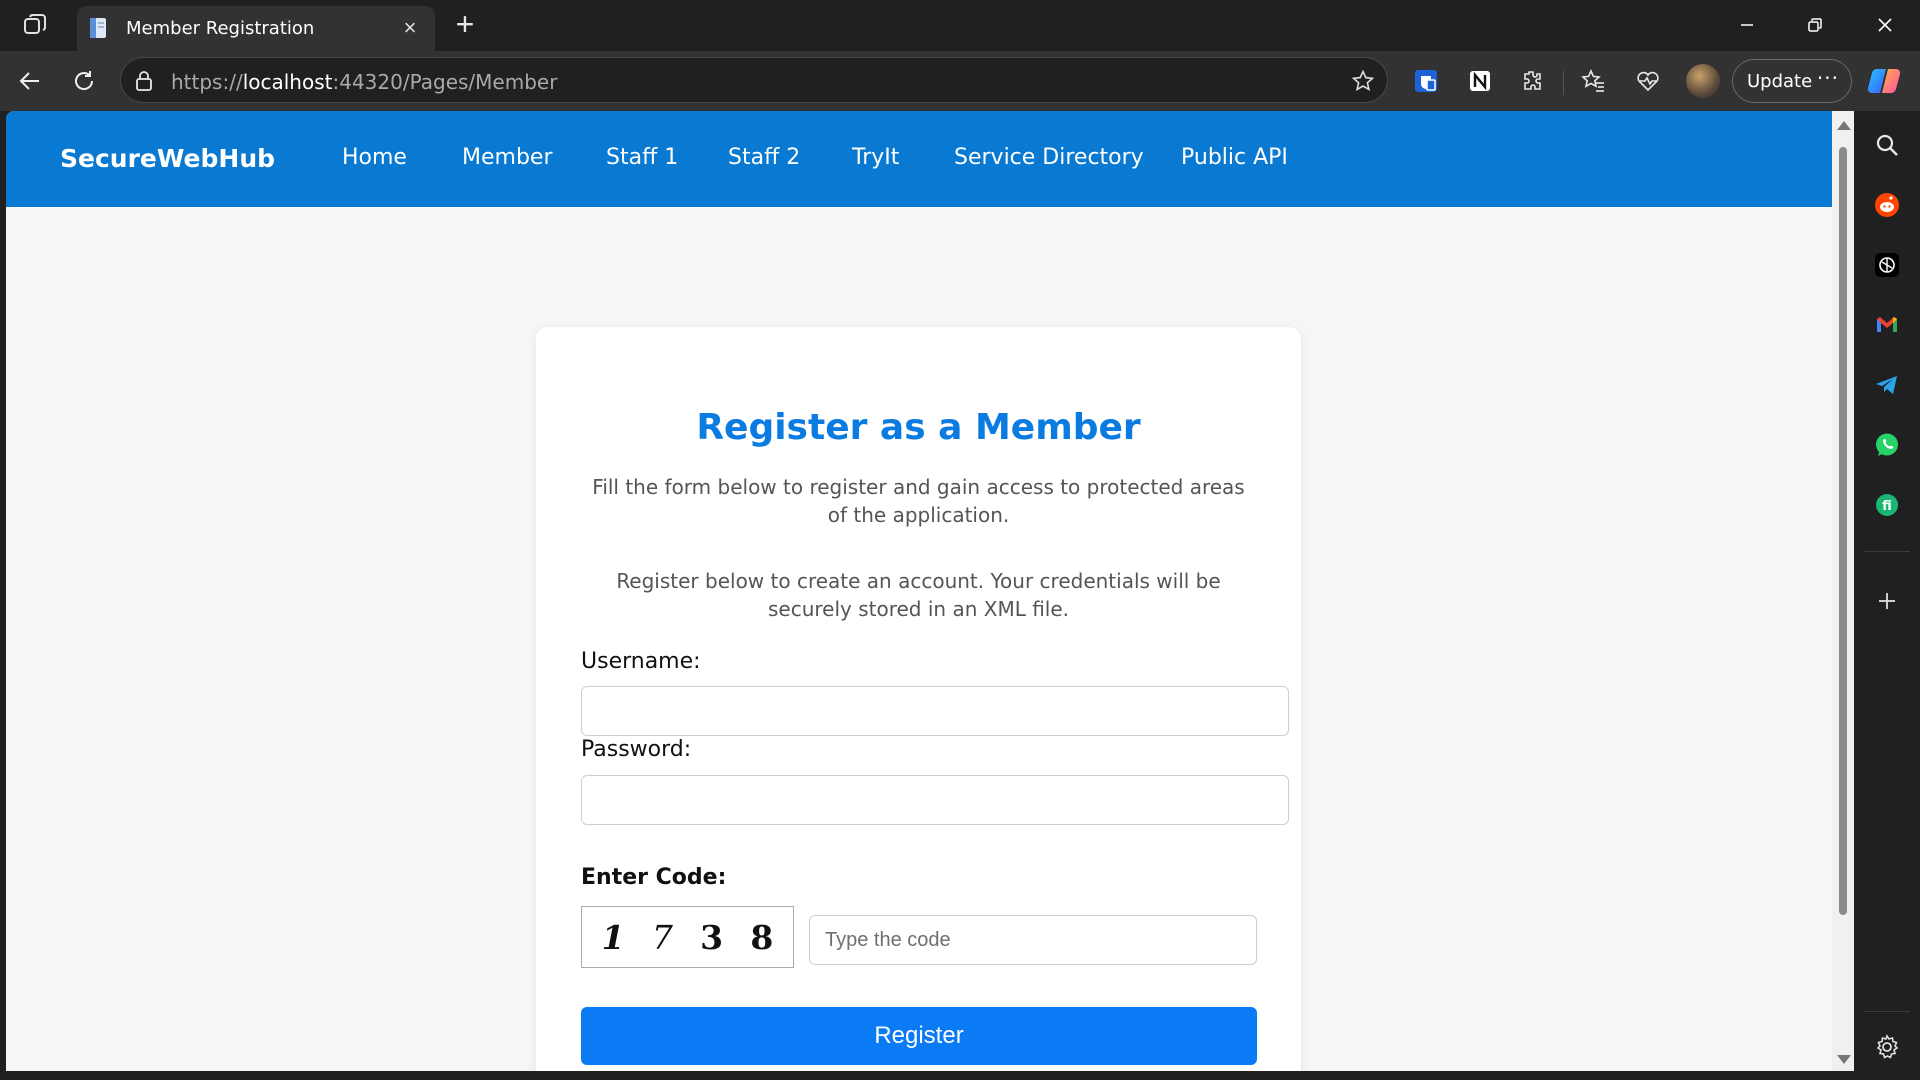  Describe the element at coordinates (712, 937) in the screenshot. I see `captcha-digit: 3` at that location.